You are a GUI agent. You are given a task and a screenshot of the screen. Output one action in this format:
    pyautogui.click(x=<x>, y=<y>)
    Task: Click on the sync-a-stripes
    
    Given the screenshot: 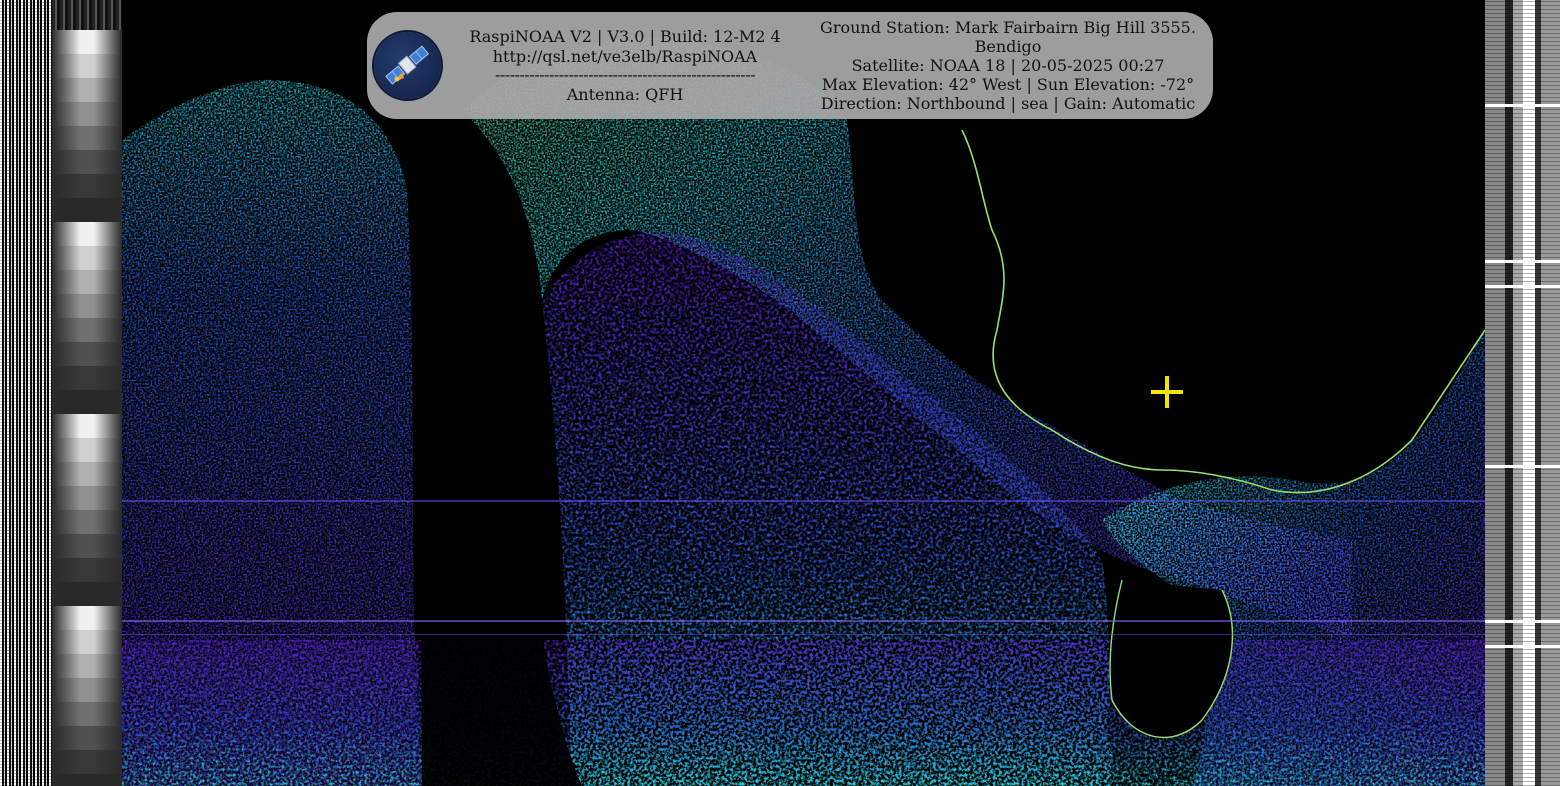 What is the action you would take?
    pyautogui.click(x=26, y=393)
    